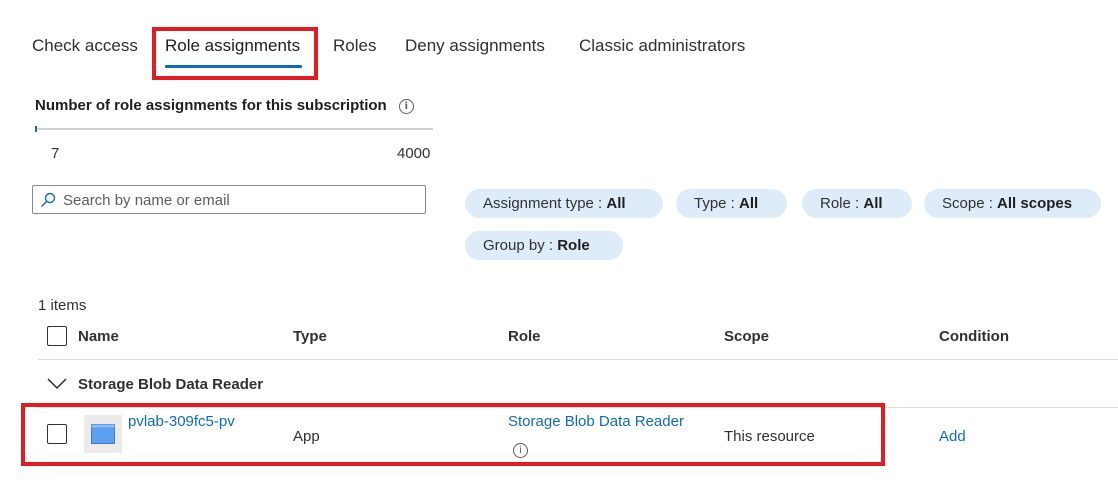  I want to click on filter-role: Role : All, so click(857, 203).